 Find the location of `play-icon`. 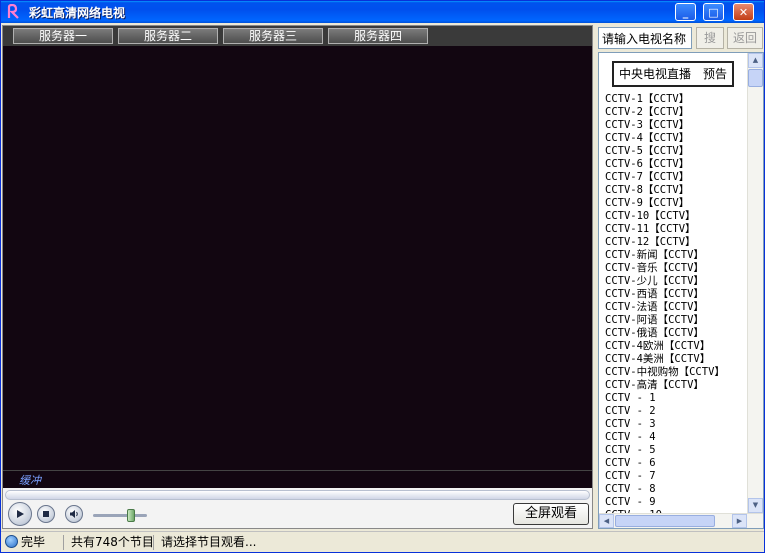

play-icon is located at coordinates (20, 514).